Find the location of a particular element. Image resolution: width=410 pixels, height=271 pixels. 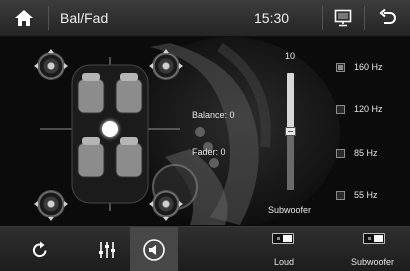

balance-value: Balance: 0 is located at coordinates (213, 115).